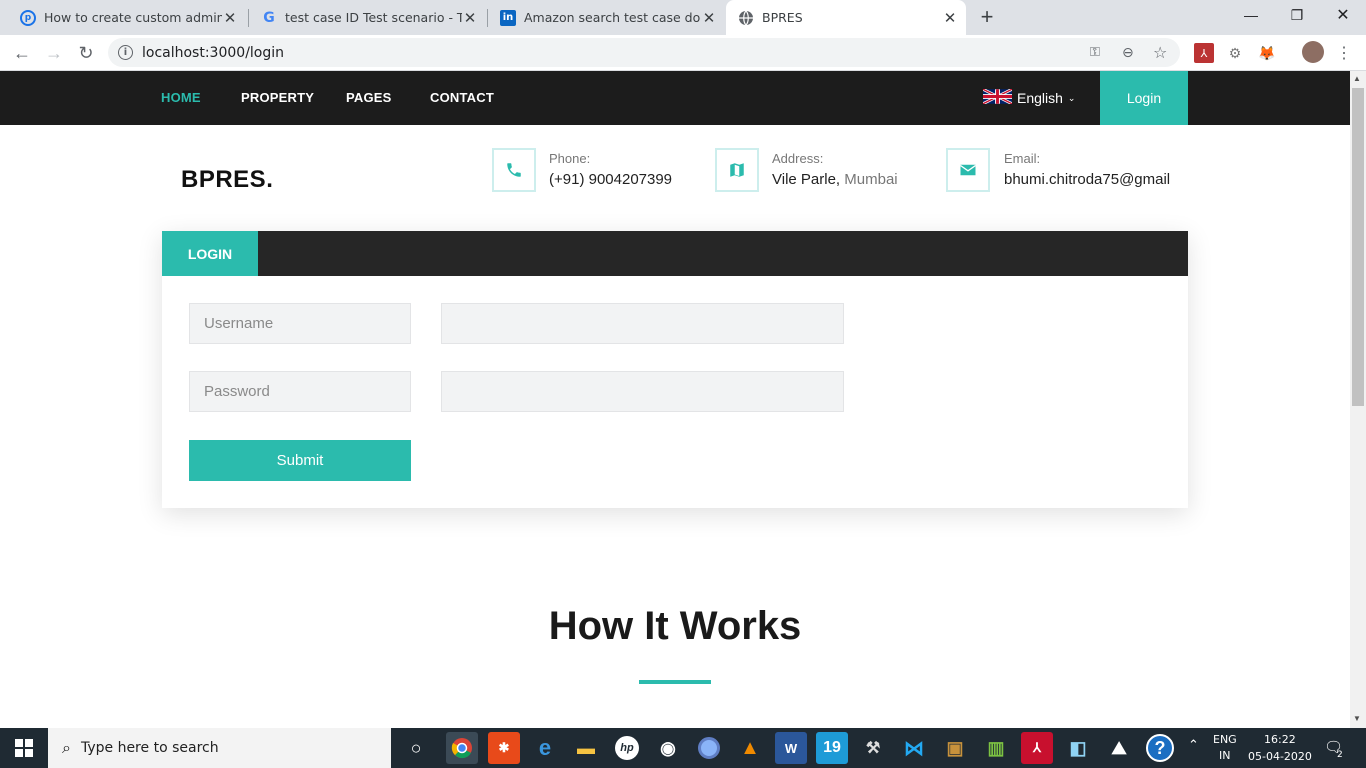 This screenshot has height=768, width=1366. Describe the element at coordinates (1343, 15) in the screenshot. I see `close-window-button: ✕` at that location.